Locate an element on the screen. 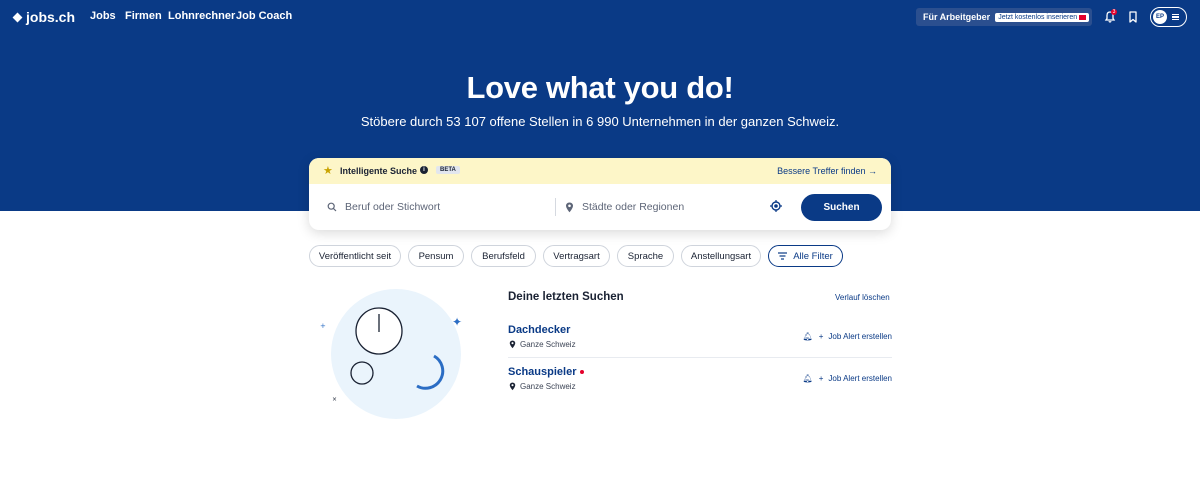  beta-badge: BETA is located at coordinates (448, 170).